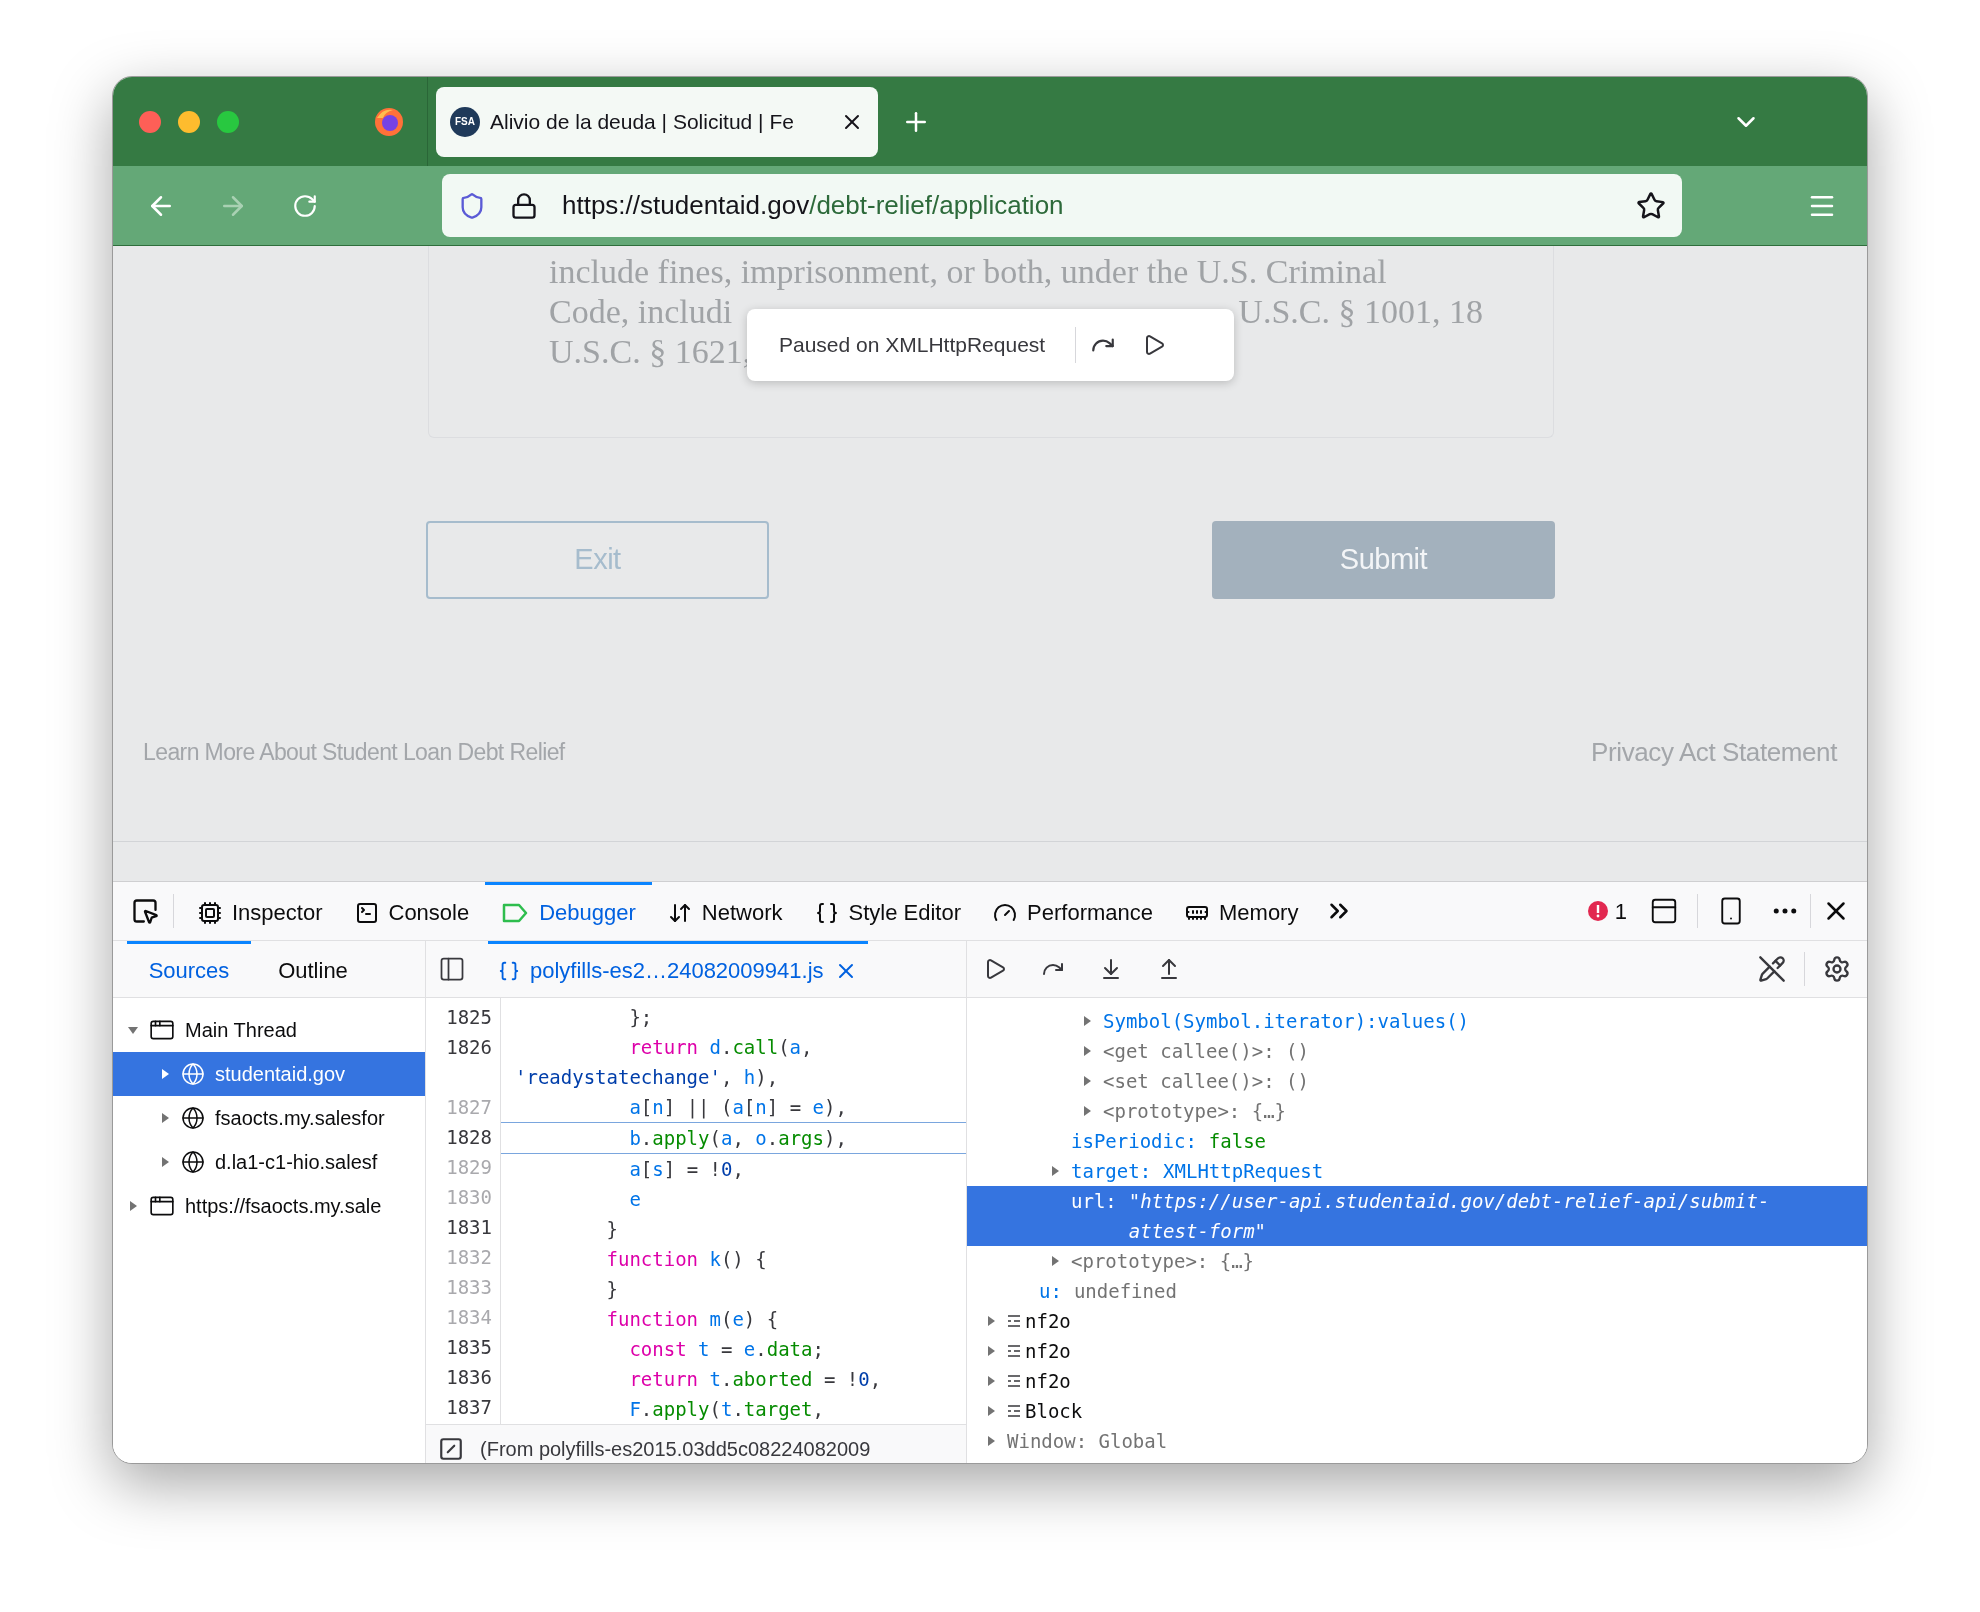  I want to click on devtools-tab: Performance, so click(1073, 911).